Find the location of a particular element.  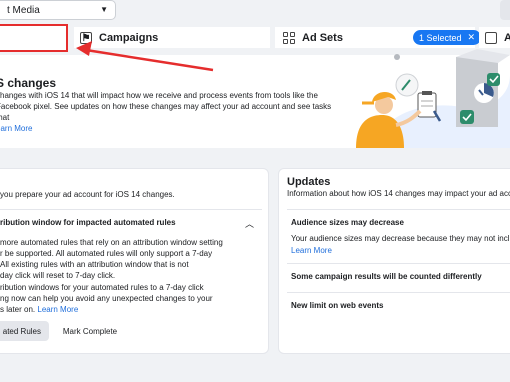

account-selector: t Media ▼ is located at coordinates (58, 10).